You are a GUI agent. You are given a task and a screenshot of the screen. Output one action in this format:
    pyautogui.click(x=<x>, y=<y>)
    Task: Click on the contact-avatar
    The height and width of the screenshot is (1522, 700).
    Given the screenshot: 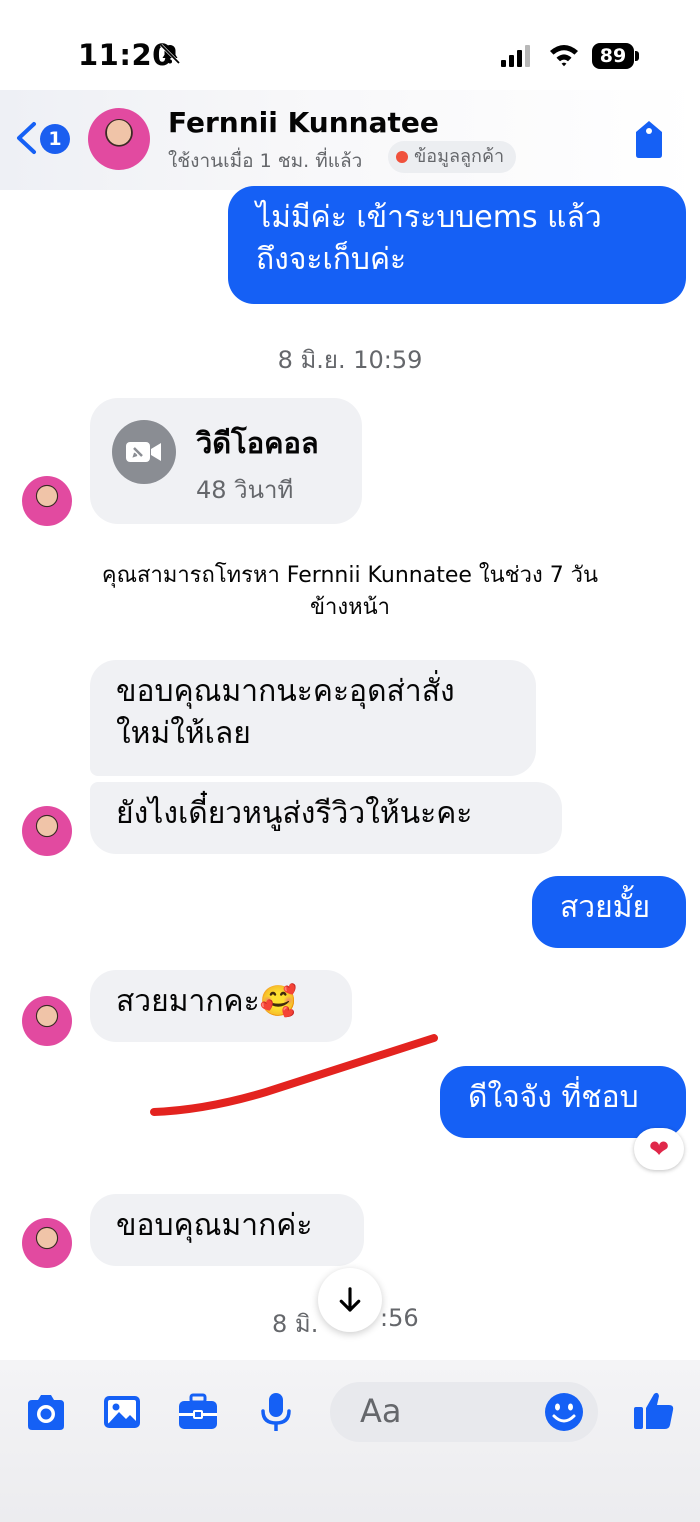 What is the action you would take?
    pyautogui.click(x=119, y=139)
    